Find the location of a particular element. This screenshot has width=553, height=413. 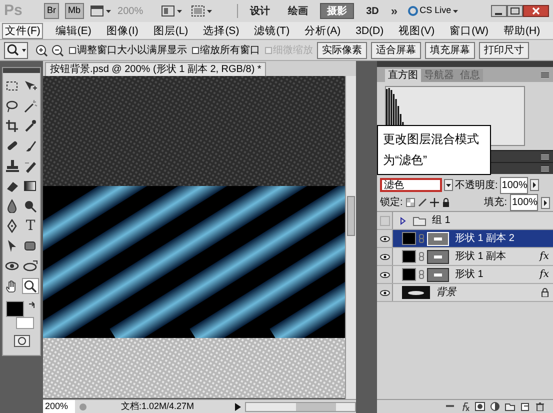

stamp-icon is located at coordinates (12, 166).